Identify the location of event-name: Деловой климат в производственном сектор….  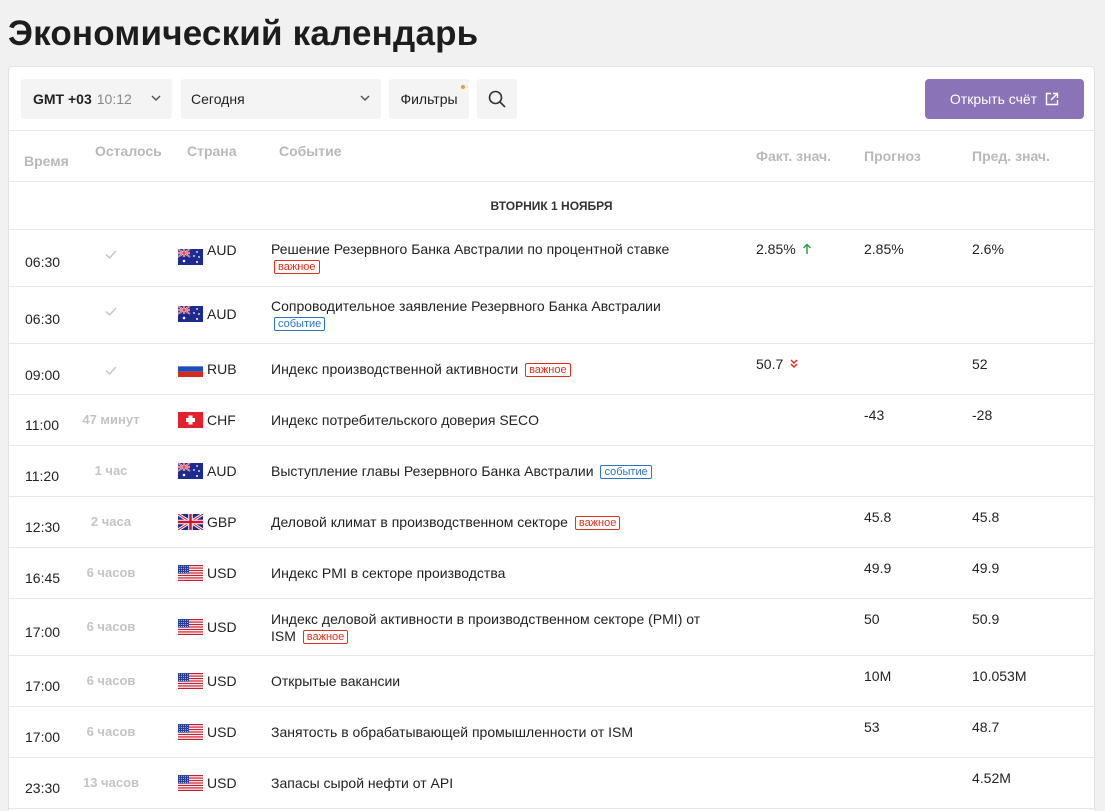
(491, 522).